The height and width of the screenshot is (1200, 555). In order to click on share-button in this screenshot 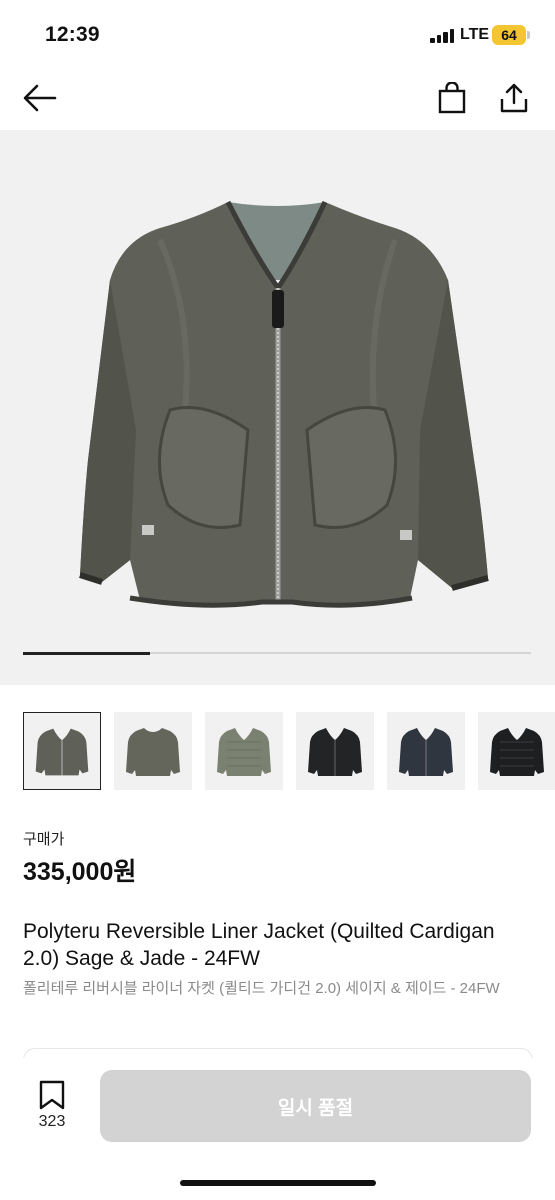, I will do `click(514, 98)`.